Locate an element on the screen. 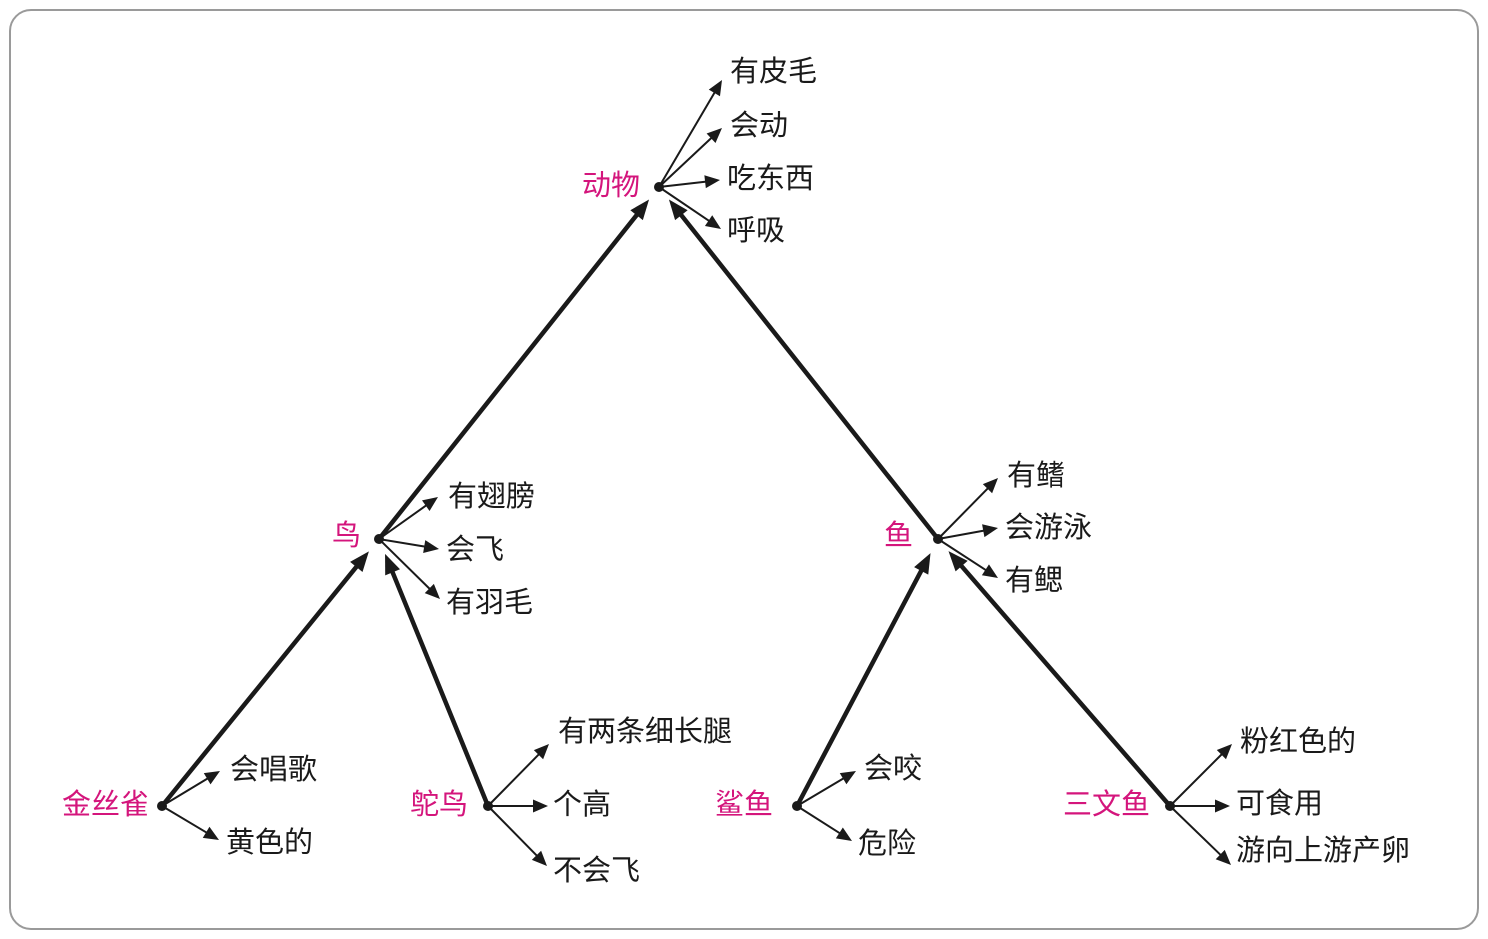 The width and height of the screenshot is (1488, 939). attr-animal-moves: 会动 is located at coordinates (759, 125).